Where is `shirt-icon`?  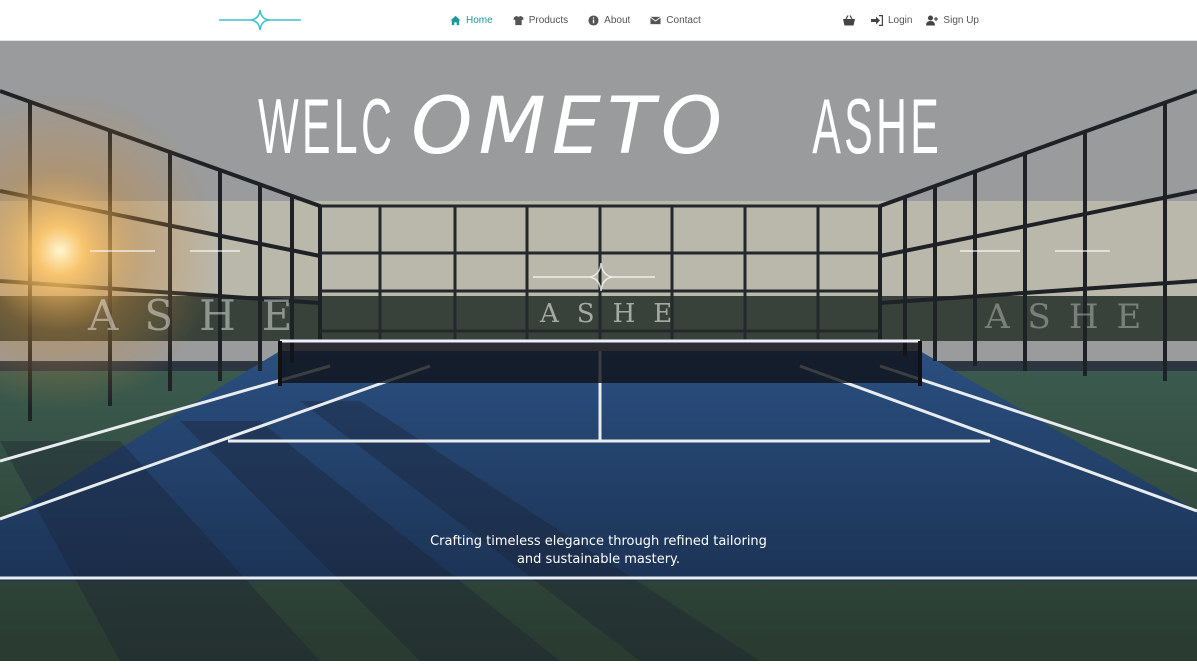 shirt-icon is located at coordinates (518, 20).